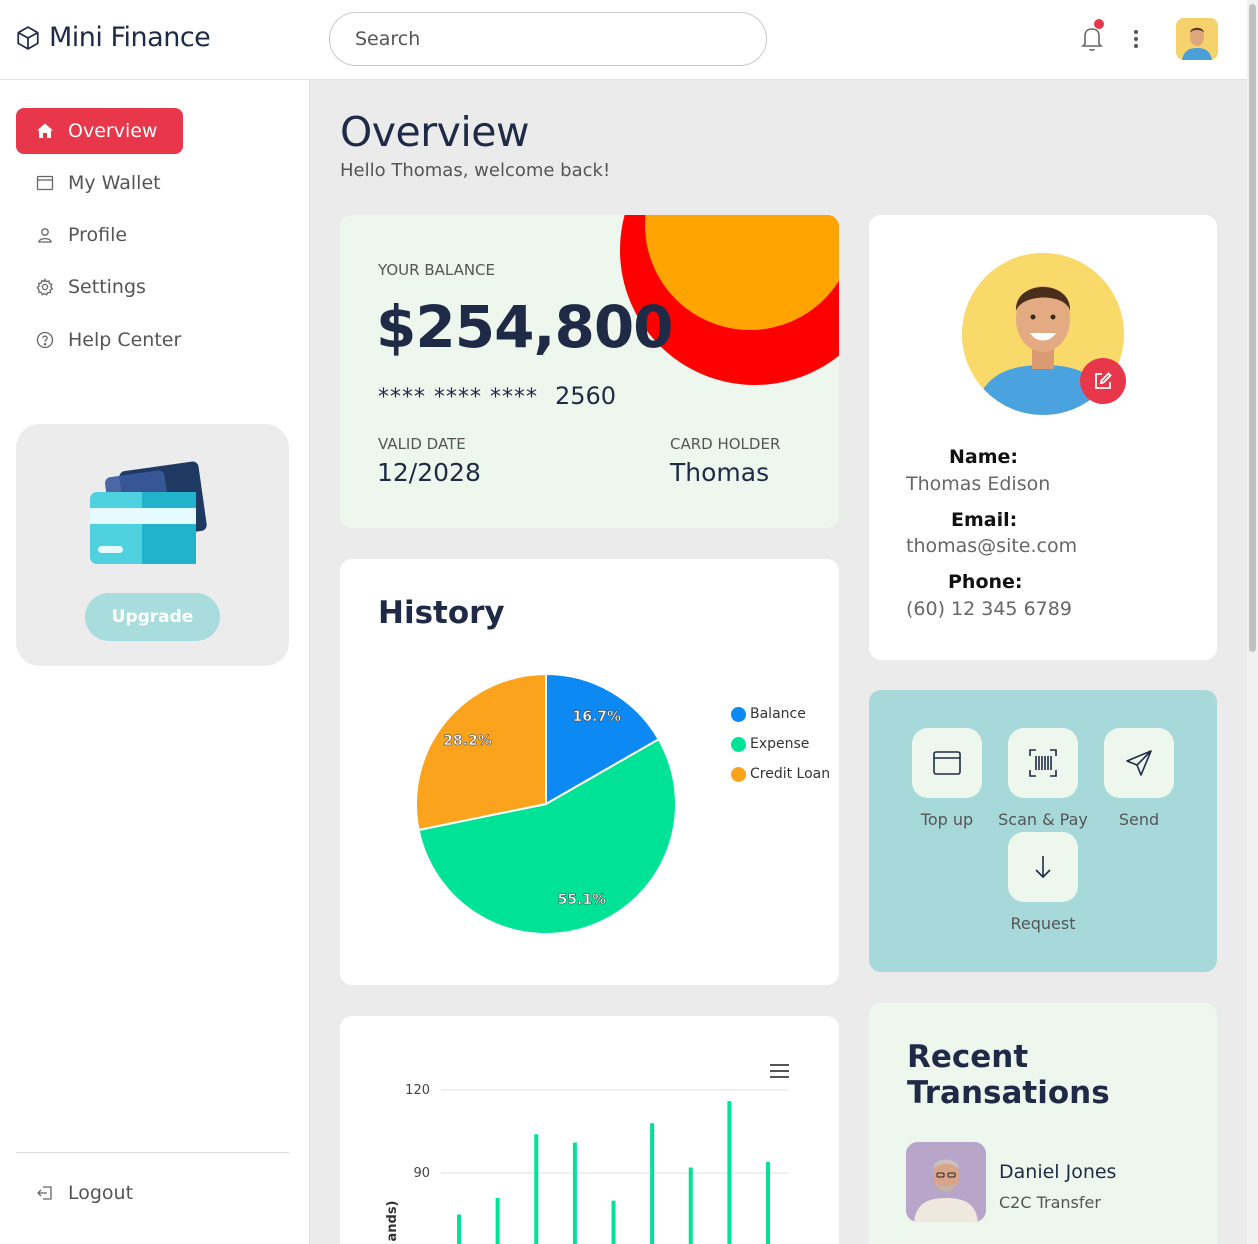 This screenshot has height=1244, width=1258. What do you see at coordinates (392, 1220) in the screenshot?
I see `y-axis-label: ands)` at bounding box center [392, 1220].